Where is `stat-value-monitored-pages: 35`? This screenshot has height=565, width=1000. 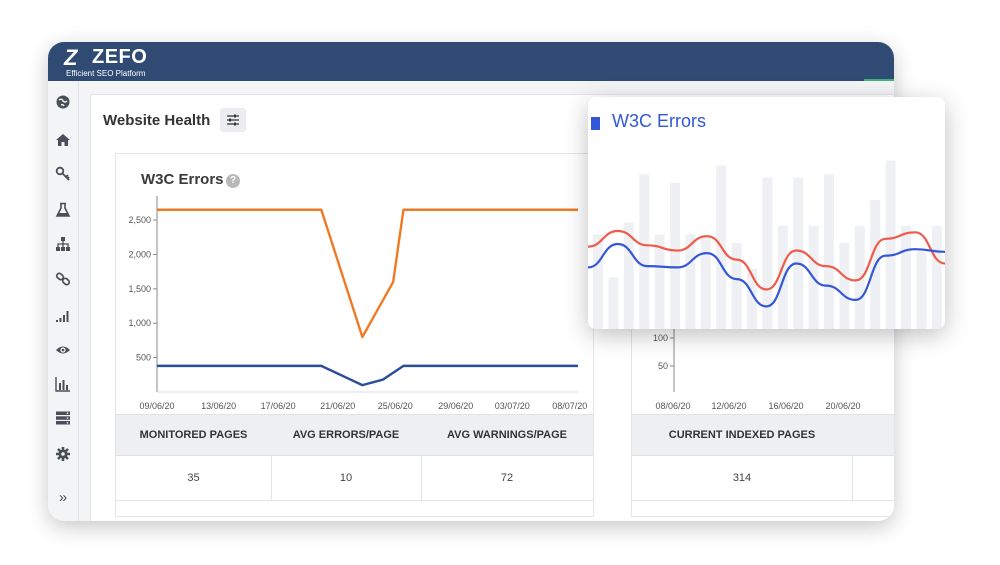 stat-value-monitored-pages: 35 is located at coordinates (194, 478).